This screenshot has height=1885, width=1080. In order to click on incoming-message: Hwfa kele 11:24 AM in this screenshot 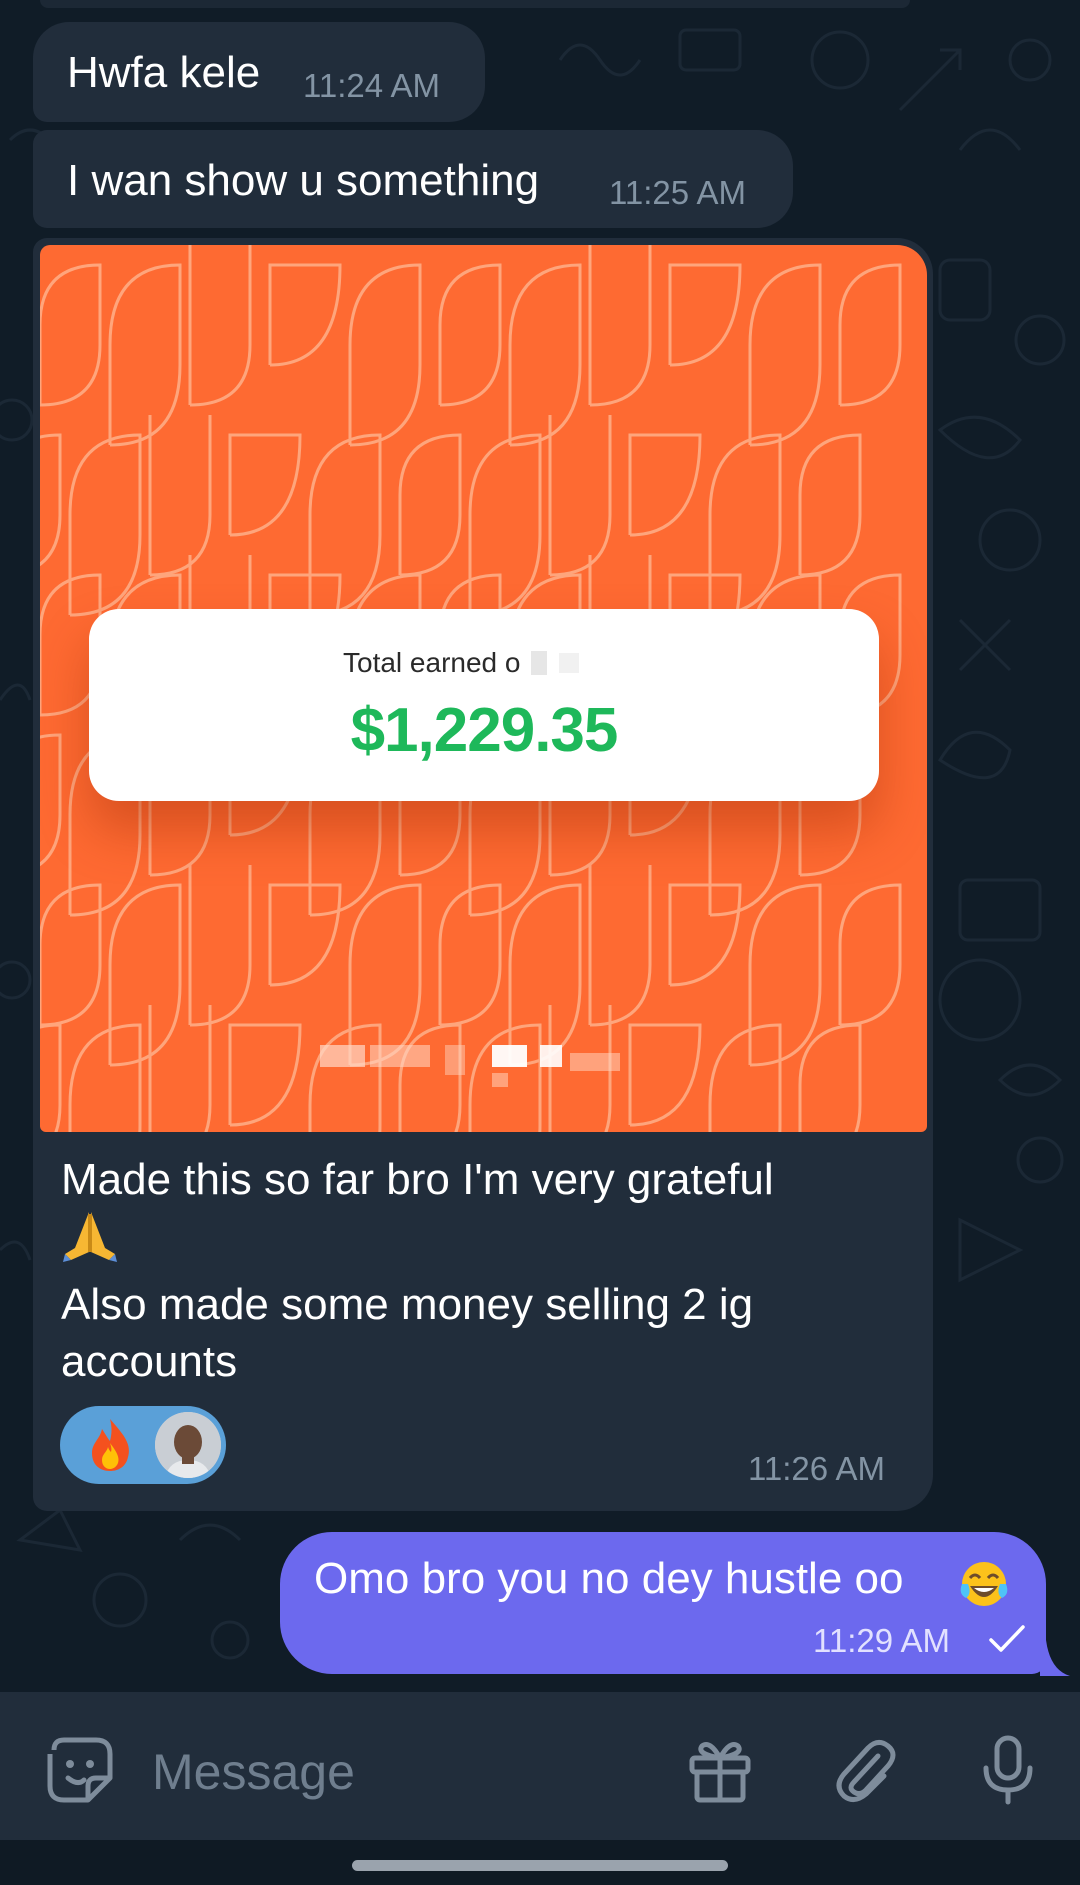, I will do `click(259, 72)`.